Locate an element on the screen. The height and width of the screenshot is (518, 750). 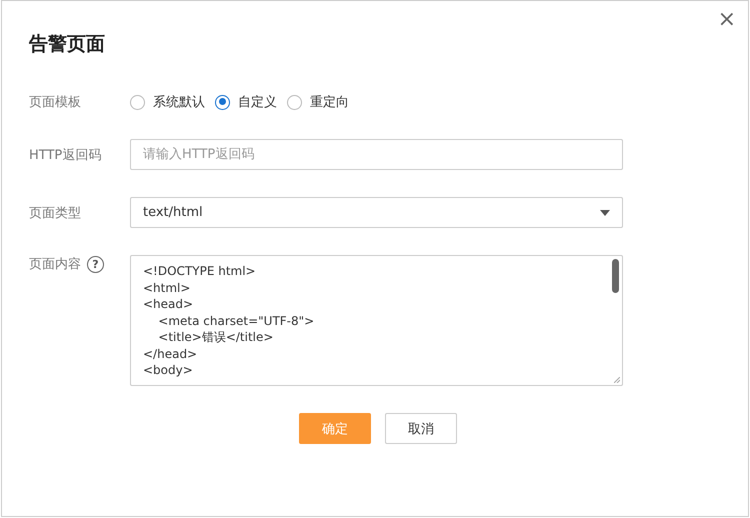
field-label: 页面模板 is located at coordinates (55, 102).